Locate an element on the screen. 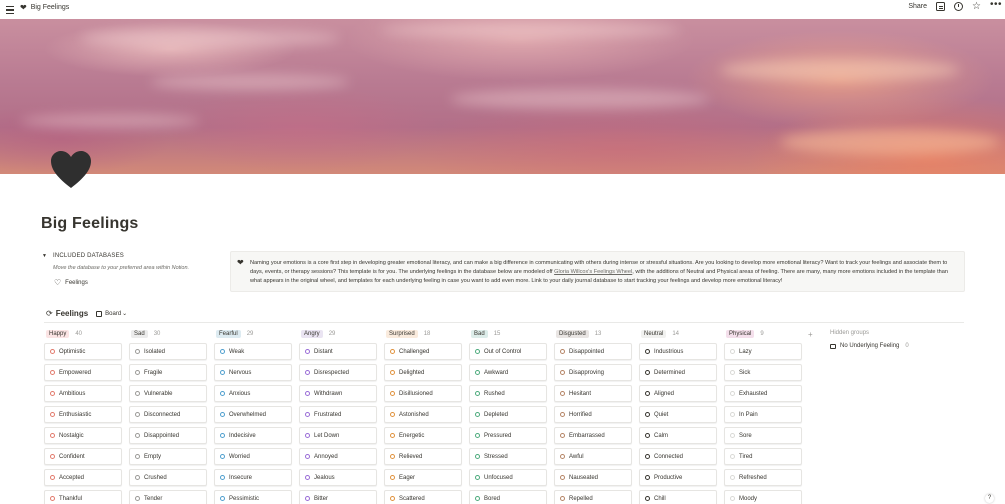  board-card: Disapproving is located at coordinates (593, 372).